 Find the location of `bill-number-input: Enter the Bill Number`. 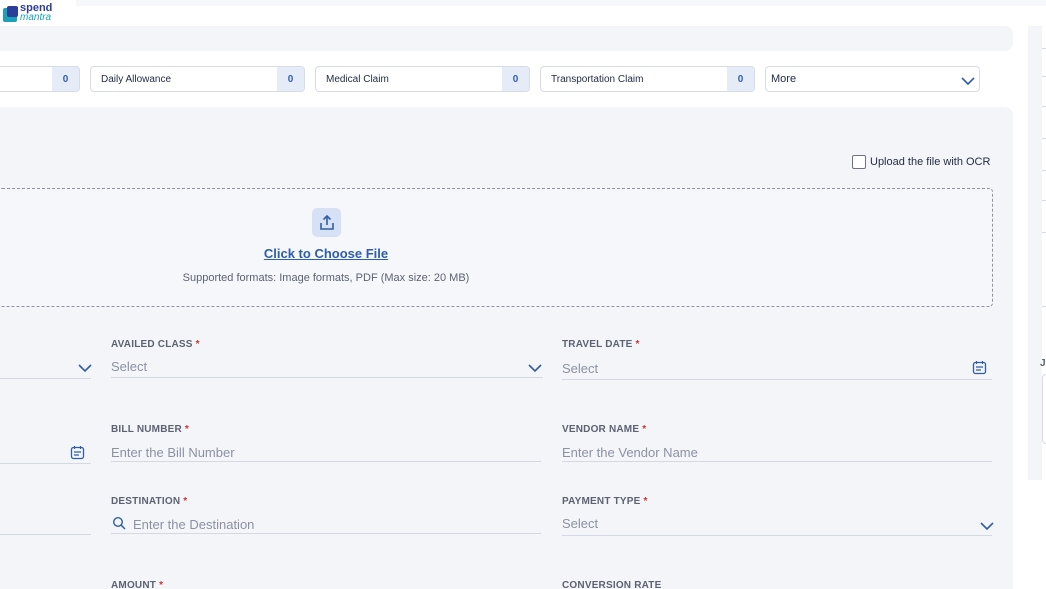

bill-number-input: Enter the Bill Number is located at coordinates (173, 452).